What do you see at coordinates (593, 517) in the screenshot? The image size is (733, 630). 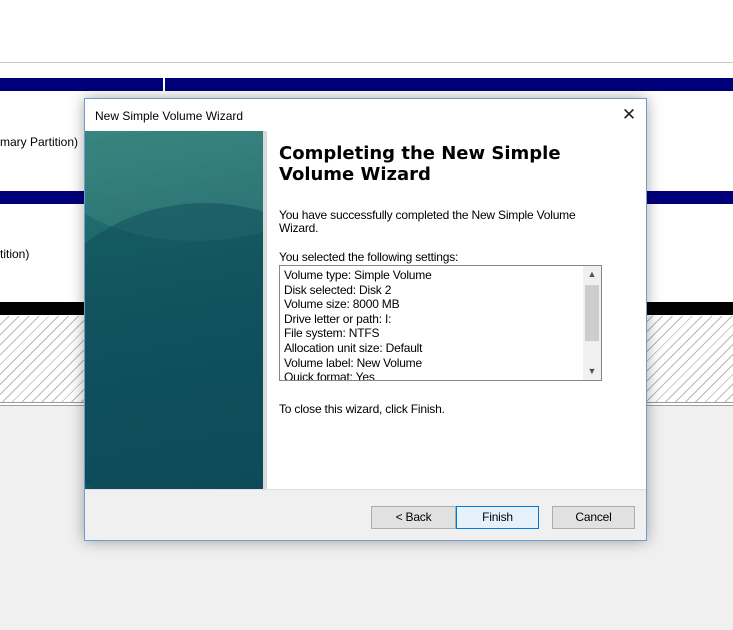 I see `cancel-button: Cancel` at bounding box center [593, 517].